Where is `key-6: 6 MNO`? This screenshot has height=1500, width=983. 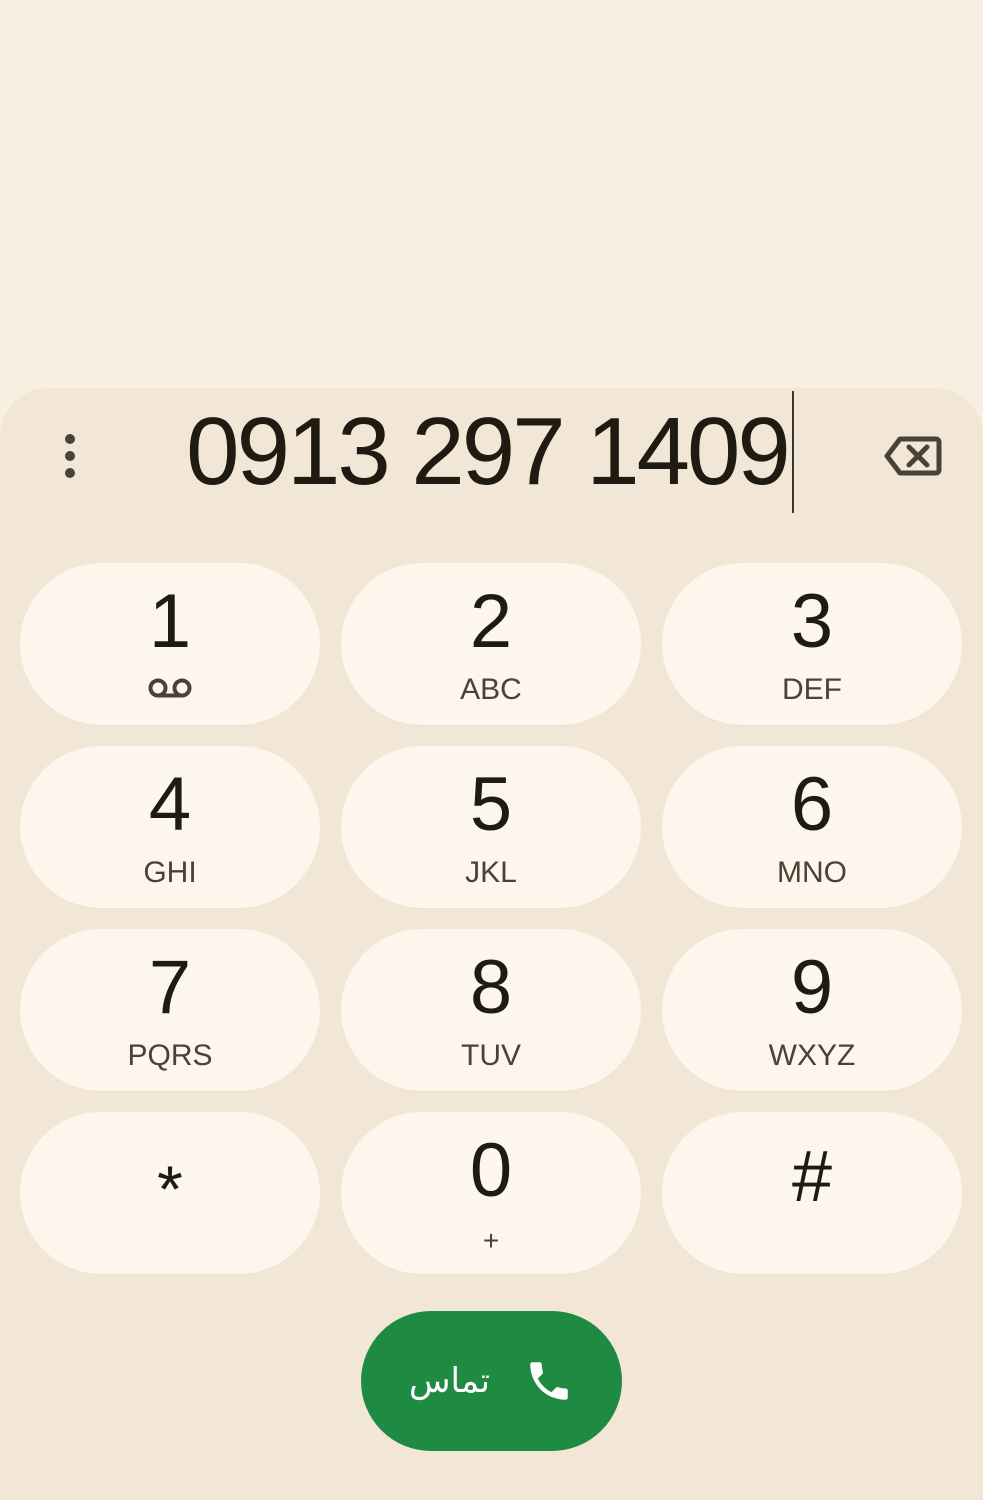 key-6: 6 MNO is located at coordinates (812, 827).